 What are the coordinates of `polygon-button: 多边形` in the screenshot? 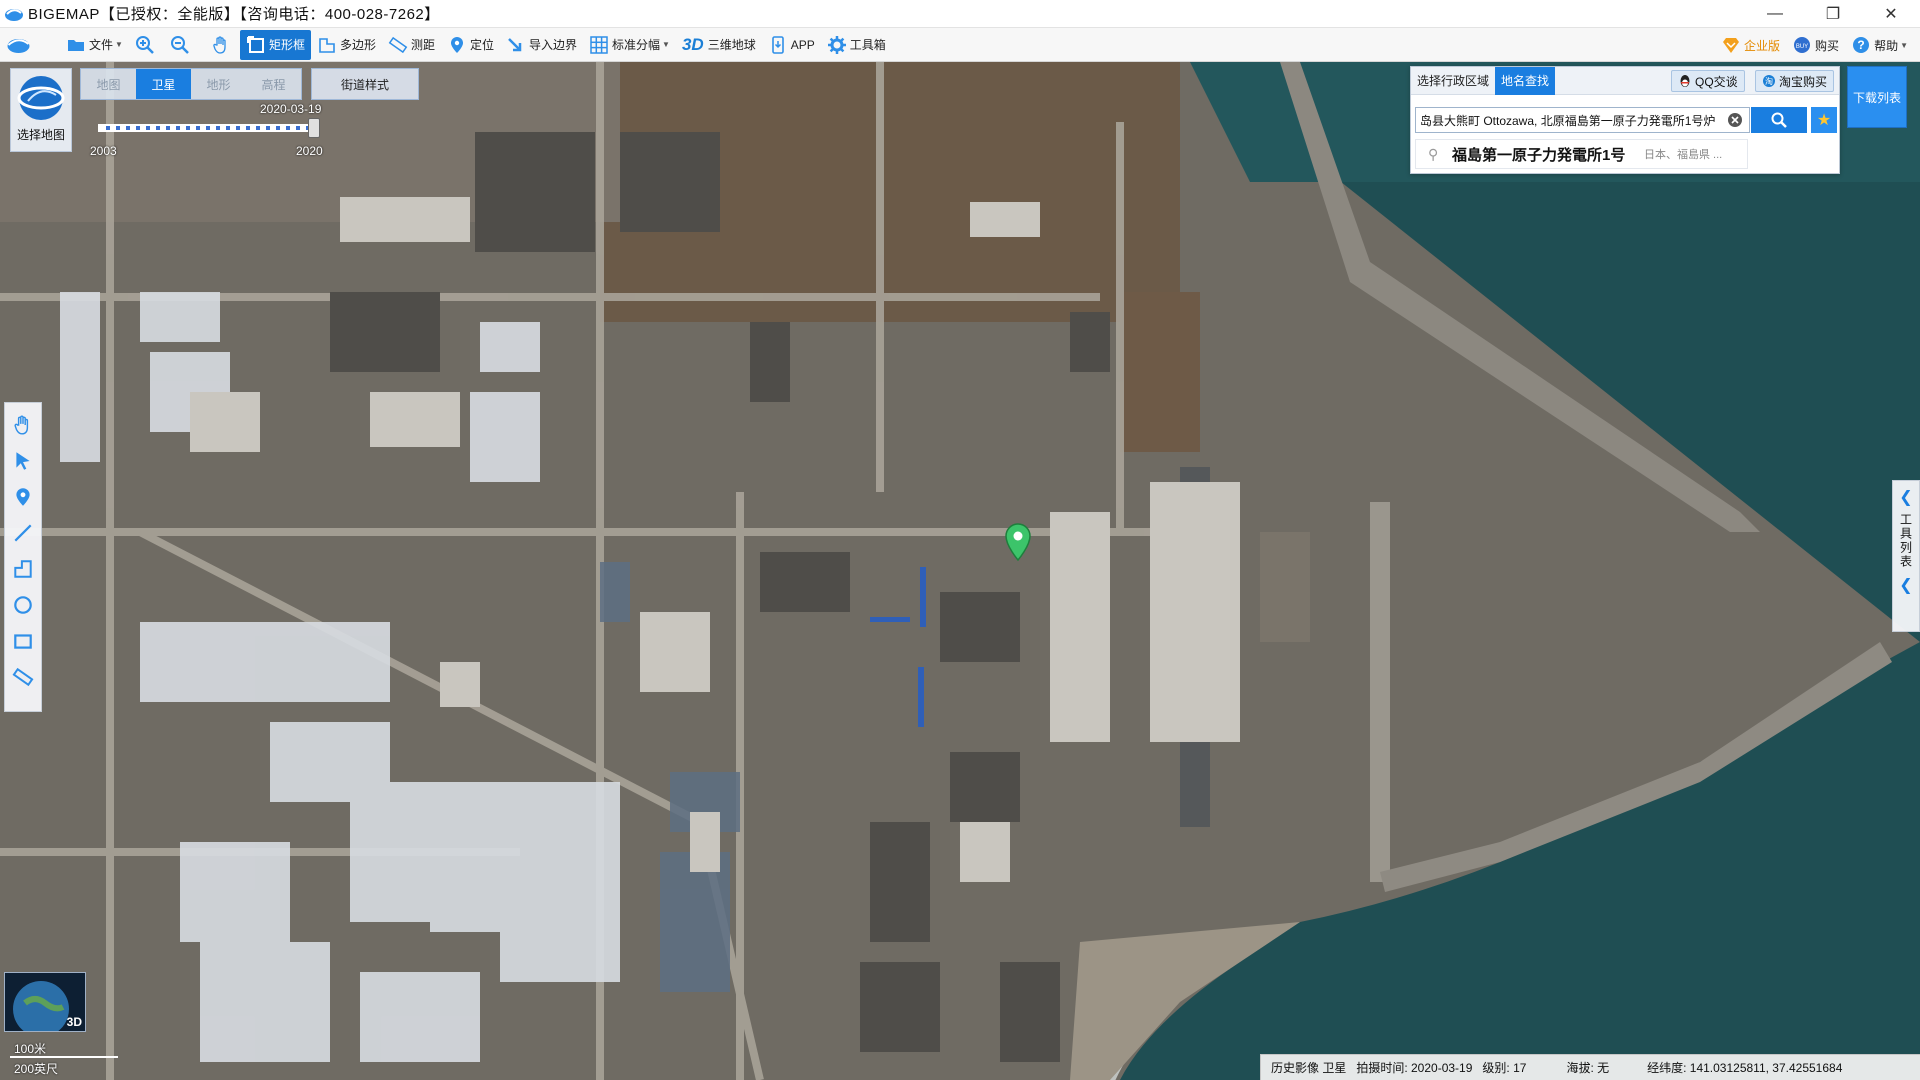 It's located at (346, 45).